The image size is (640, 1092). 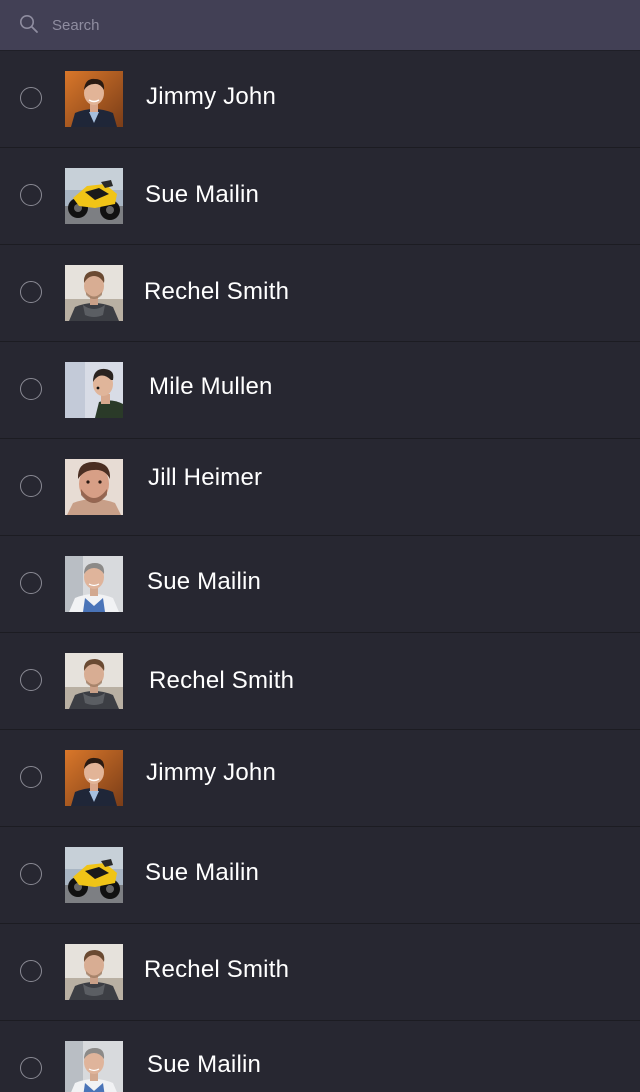 What do you see at coordinates (29, 24) in the screenshot?
I see `search-icon` at bounding box center [29, 24].